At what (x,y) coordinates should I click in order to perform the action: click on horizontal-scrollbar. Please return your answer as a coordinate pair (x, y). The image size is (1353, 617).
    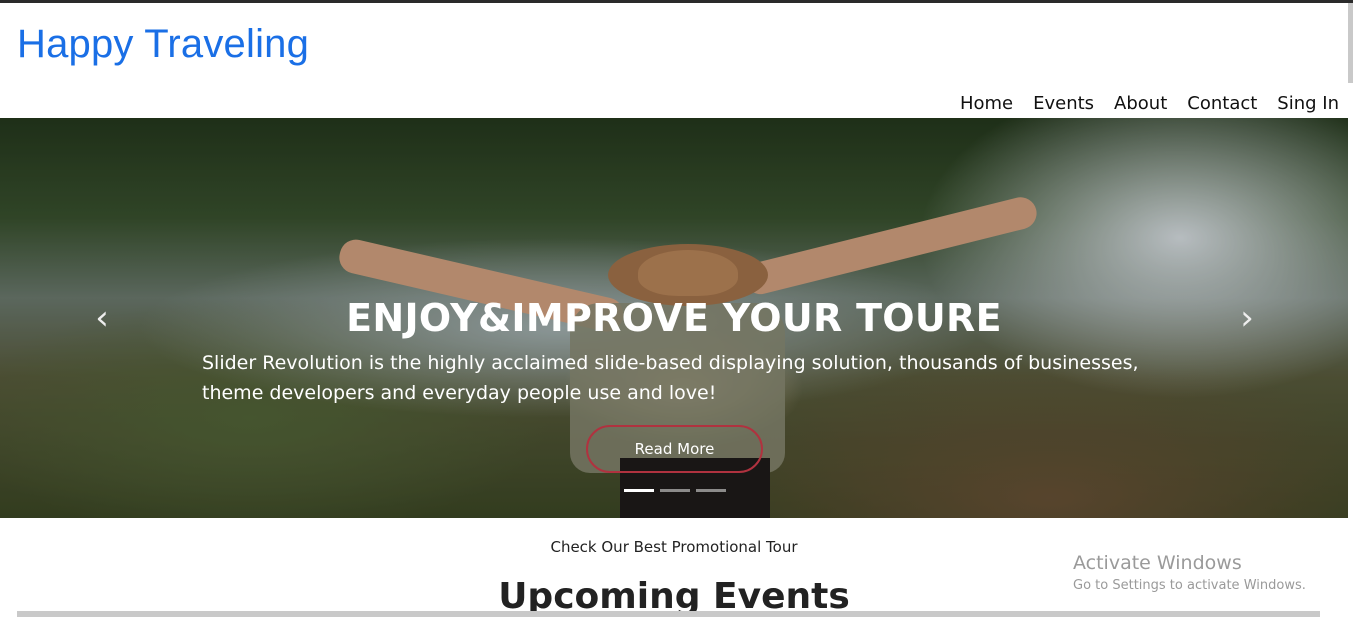
    Looking at the image, I should click on (668, 614).